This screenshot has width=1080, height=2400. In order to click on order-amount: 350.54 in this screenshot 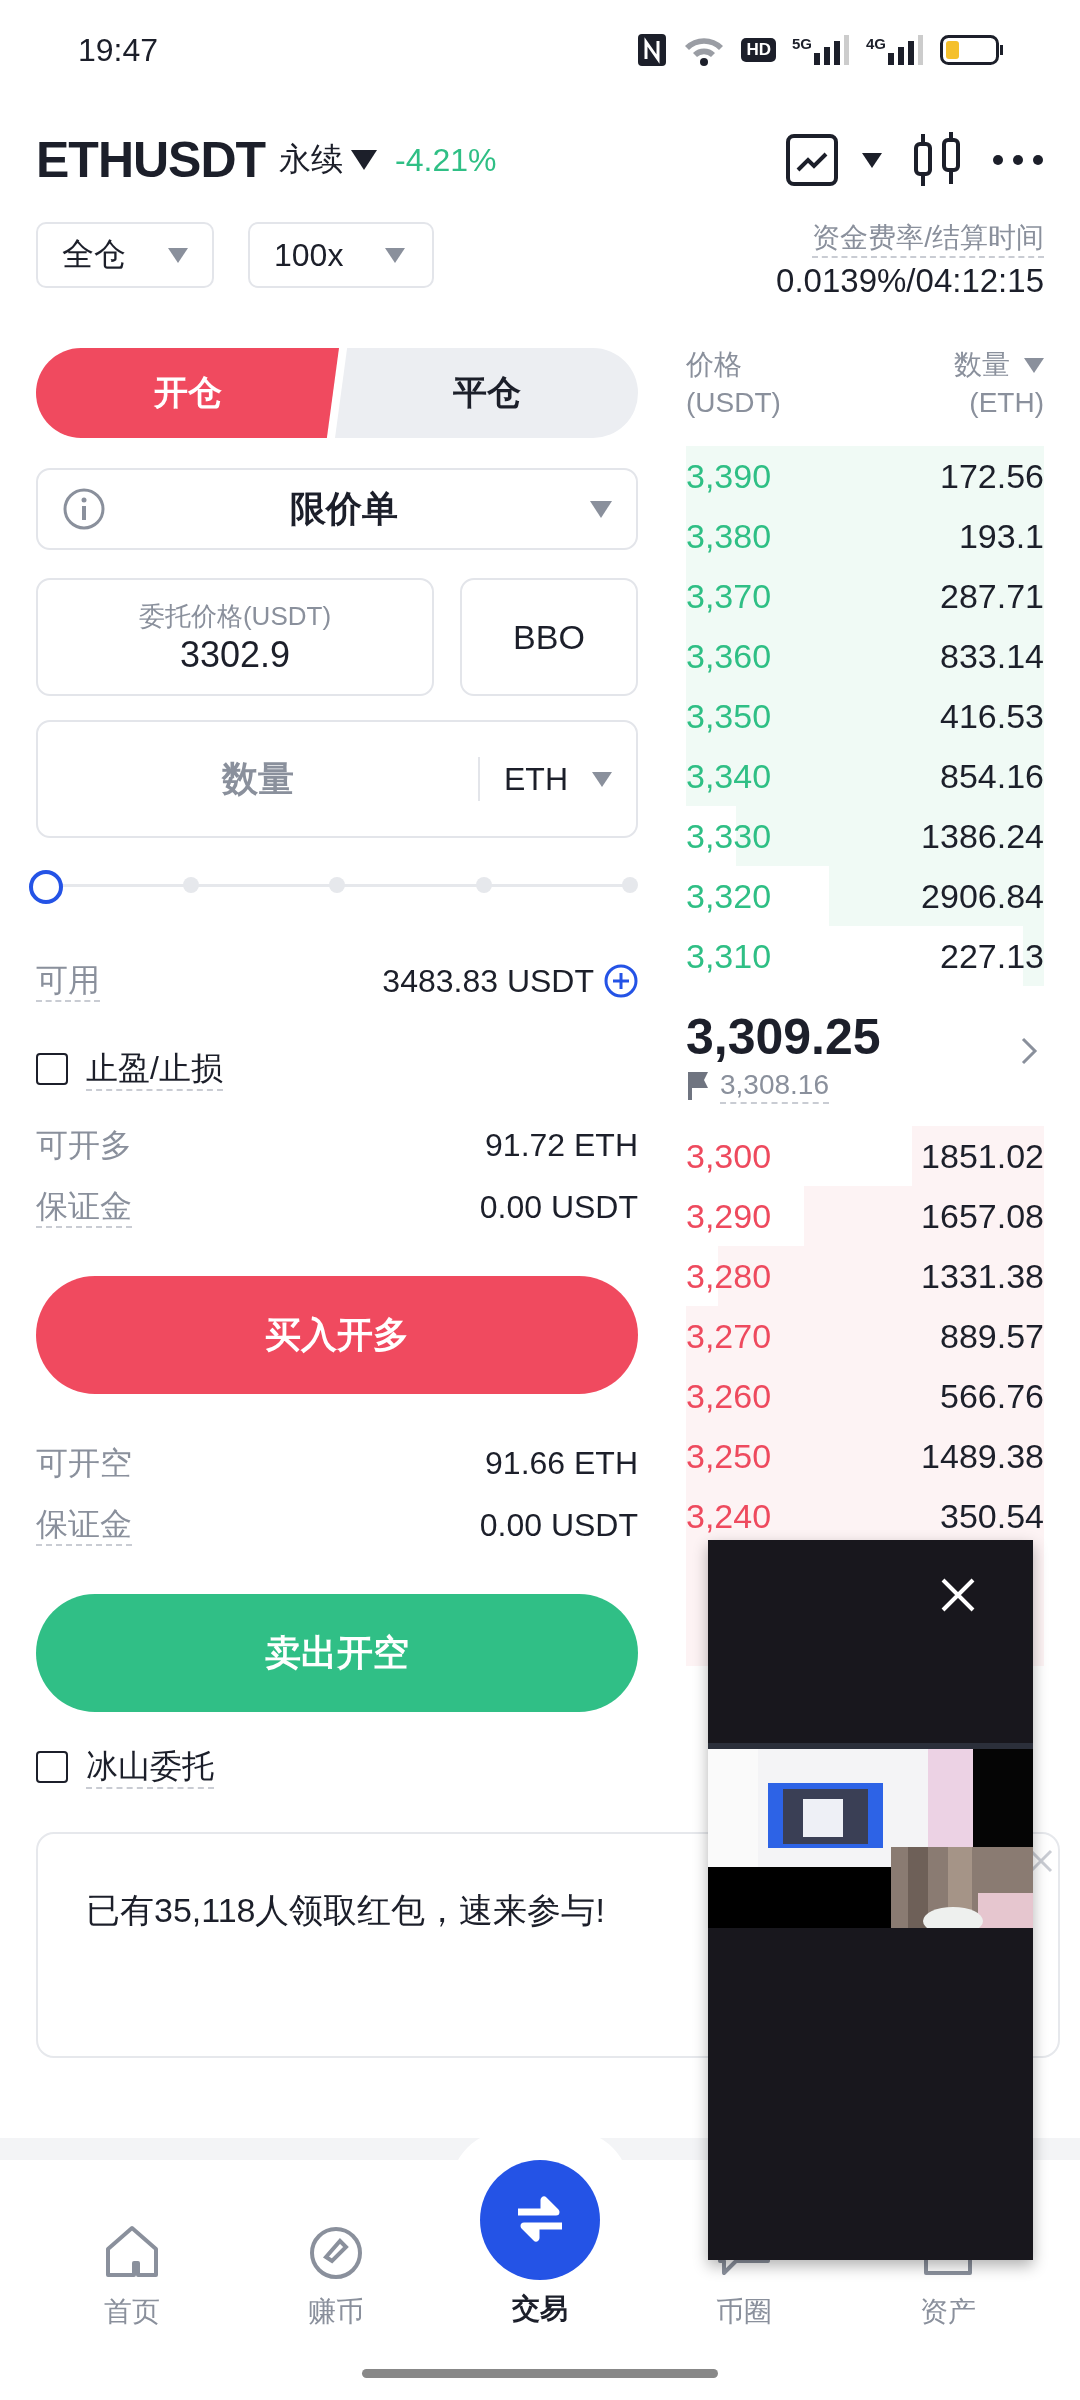, I will do `click(992, 1516)`.